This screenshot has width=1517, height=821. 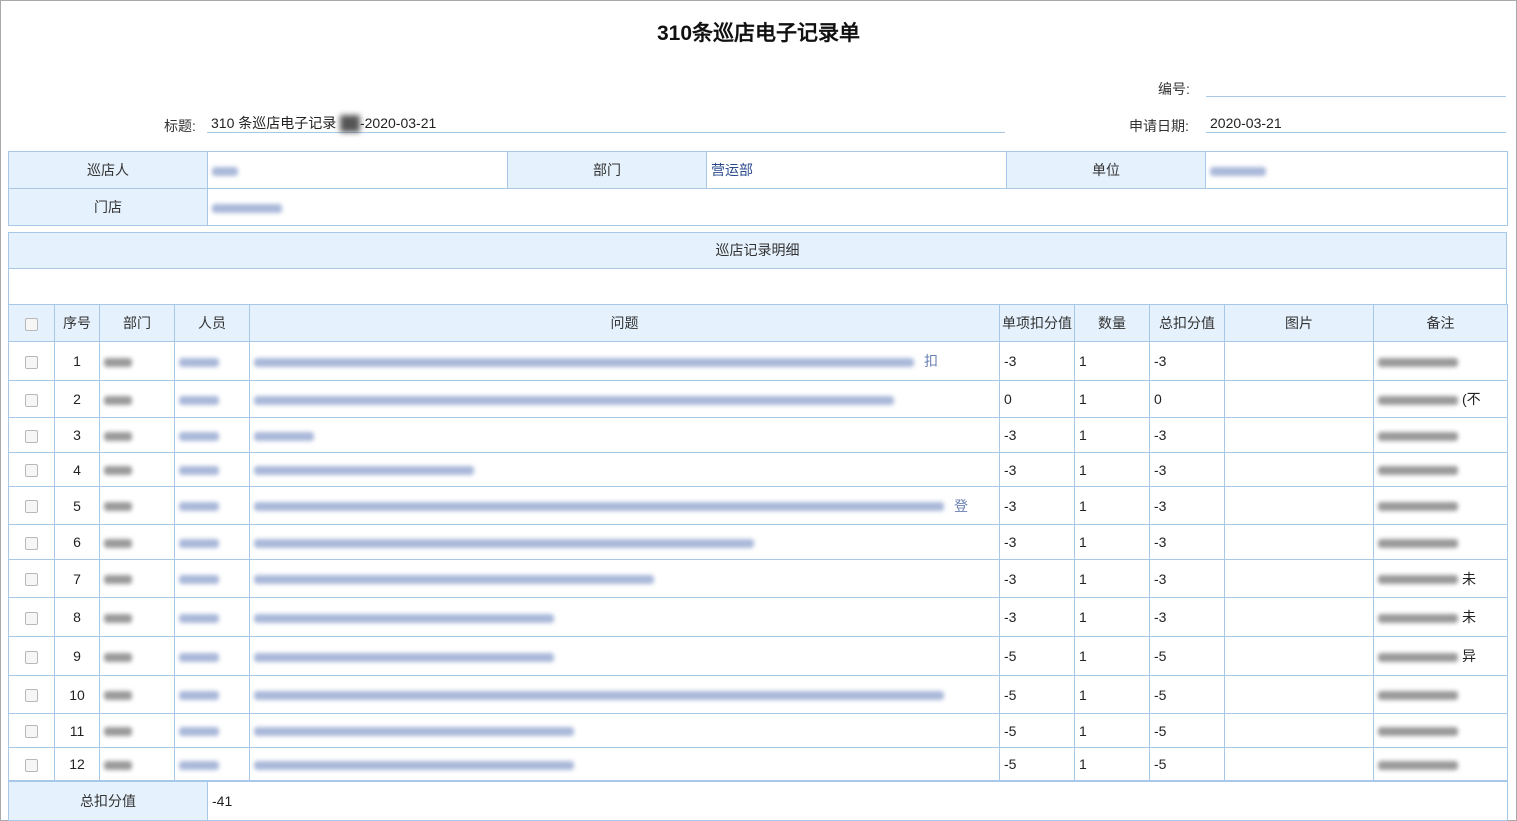 I want to click on select-all-cell, so click(x=31, y=323).